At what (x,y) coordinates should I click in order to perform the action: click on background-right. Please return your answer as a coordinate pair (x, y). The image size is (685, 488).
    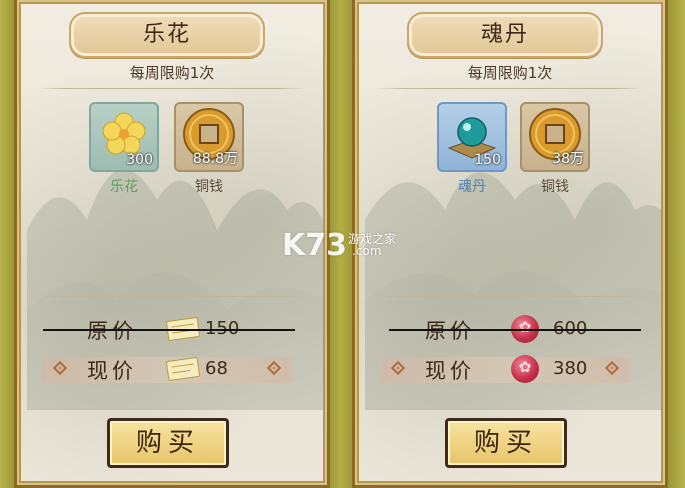
    Looking at the image, I should click on (676, 244).